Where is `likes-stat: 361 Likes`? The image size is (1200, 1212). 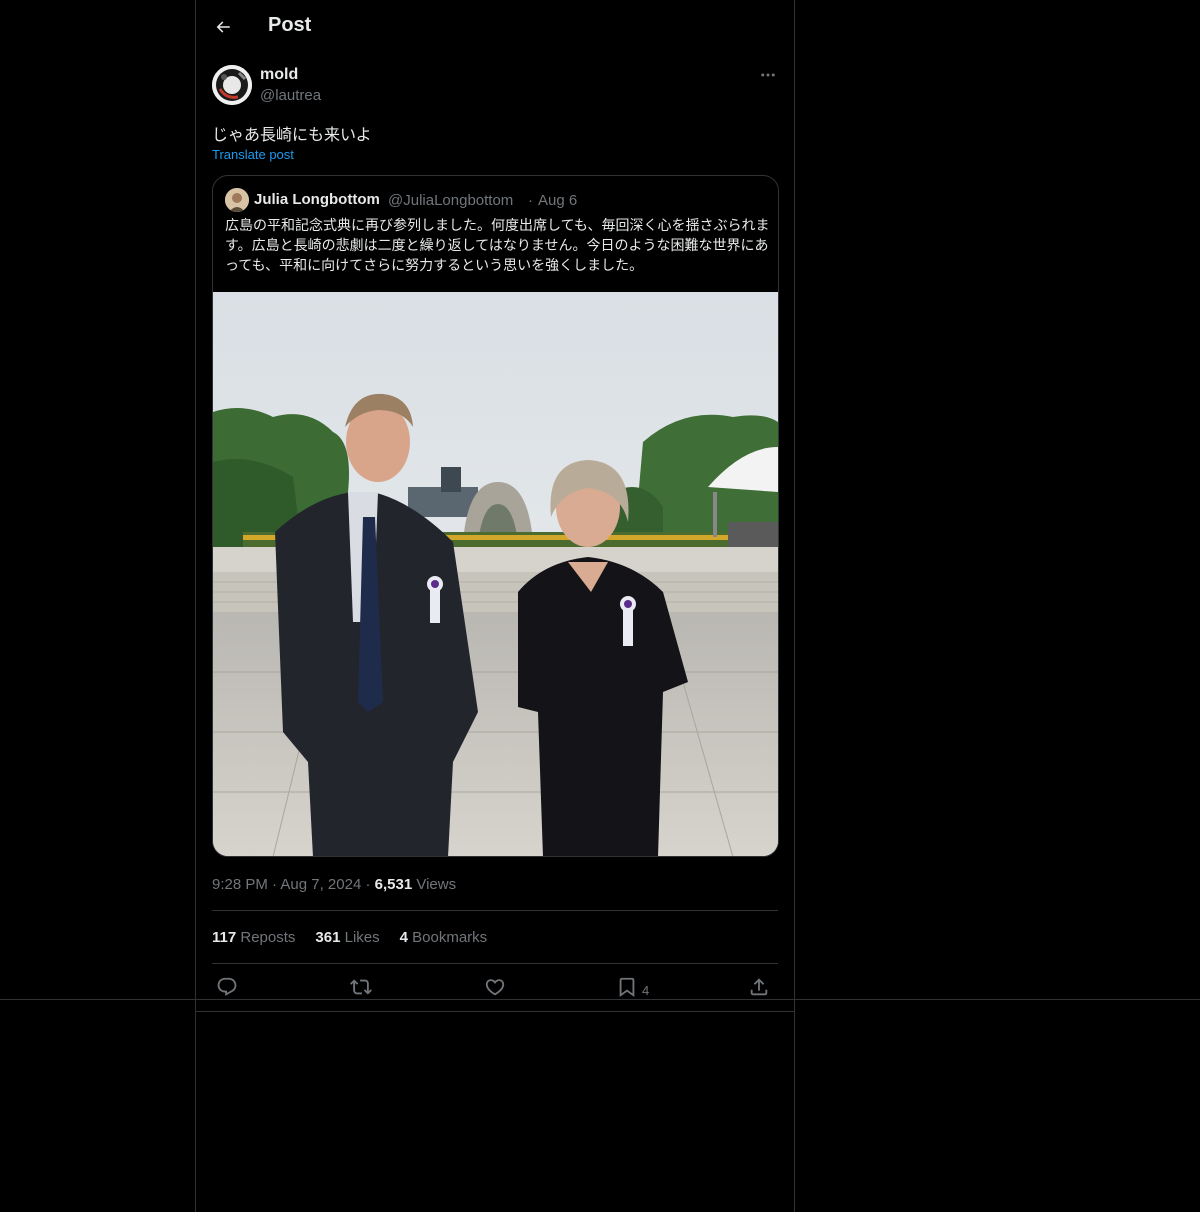 likes-stat: 361 Likes is located at coordinates (347, 937).